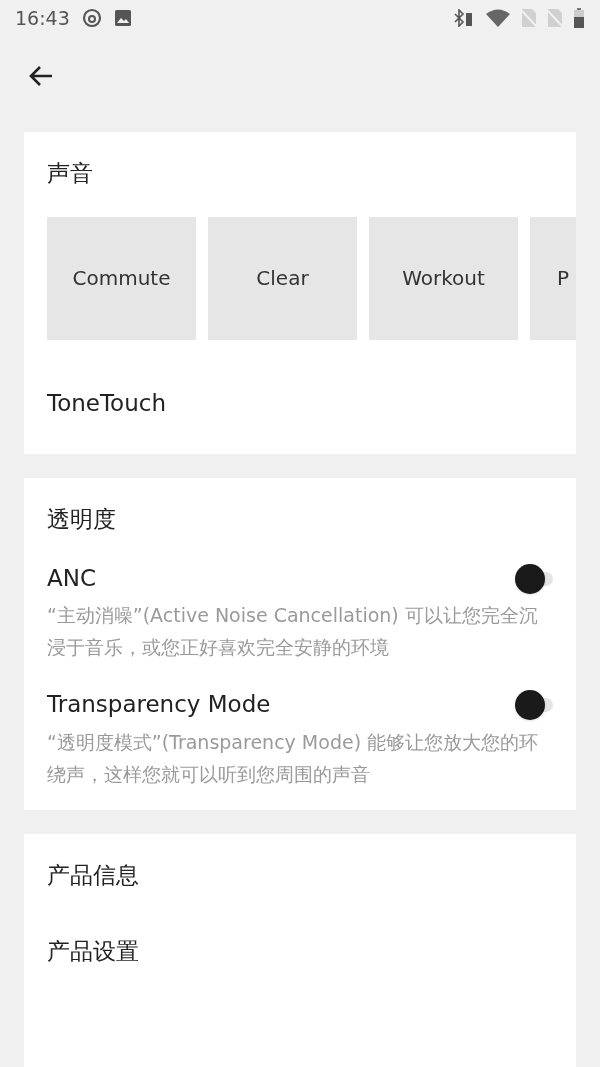 The width and height of the screenshot is (600, 1067). What do you see at coordinates (293, 758) in the screenshot?
I see `option-description: “透明度模式”(Transparency Mode) 能够让您放大您的环绕声，这样您就可以听到您周围的声音` at bounding box center [293, 758].